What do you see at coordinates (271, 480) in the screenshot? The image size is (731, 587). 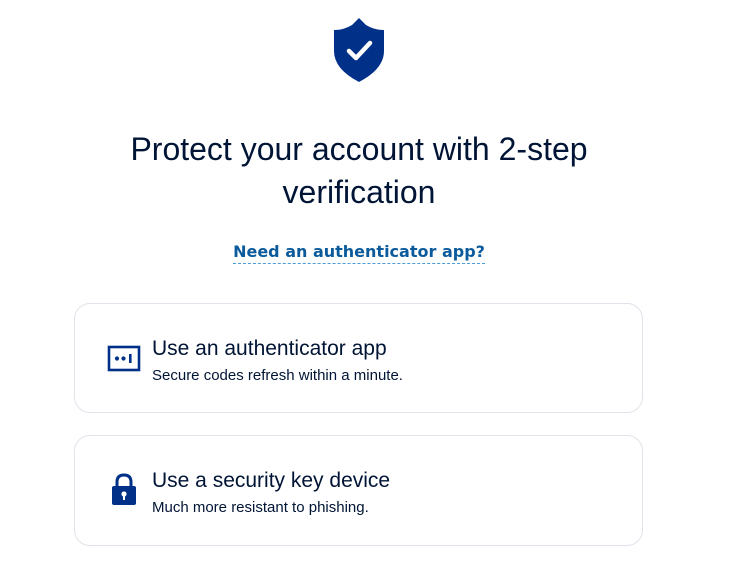 I see `option-title: Use a security key device` at bounding box center [271, 480].